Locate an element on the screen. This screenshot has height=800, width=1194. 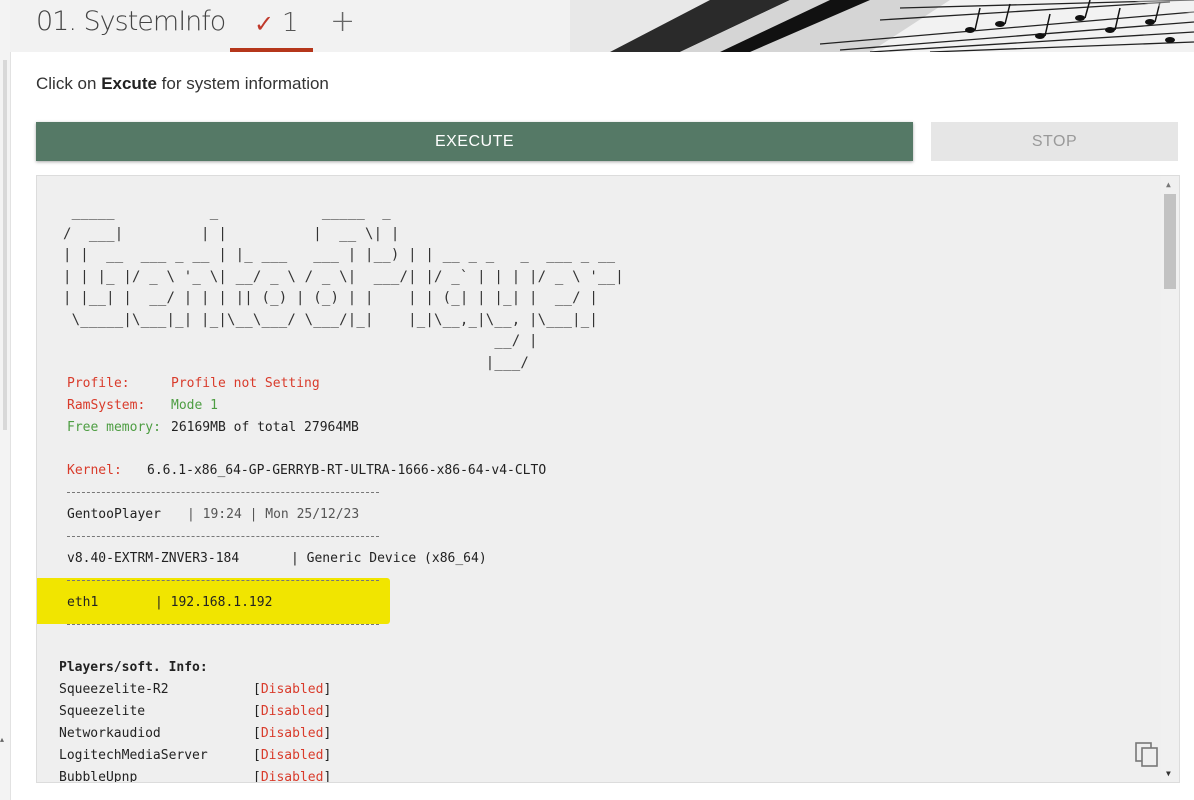
version: v8.40-EXTRM-ZNVER3-184 is located at coordinates (153, 558).